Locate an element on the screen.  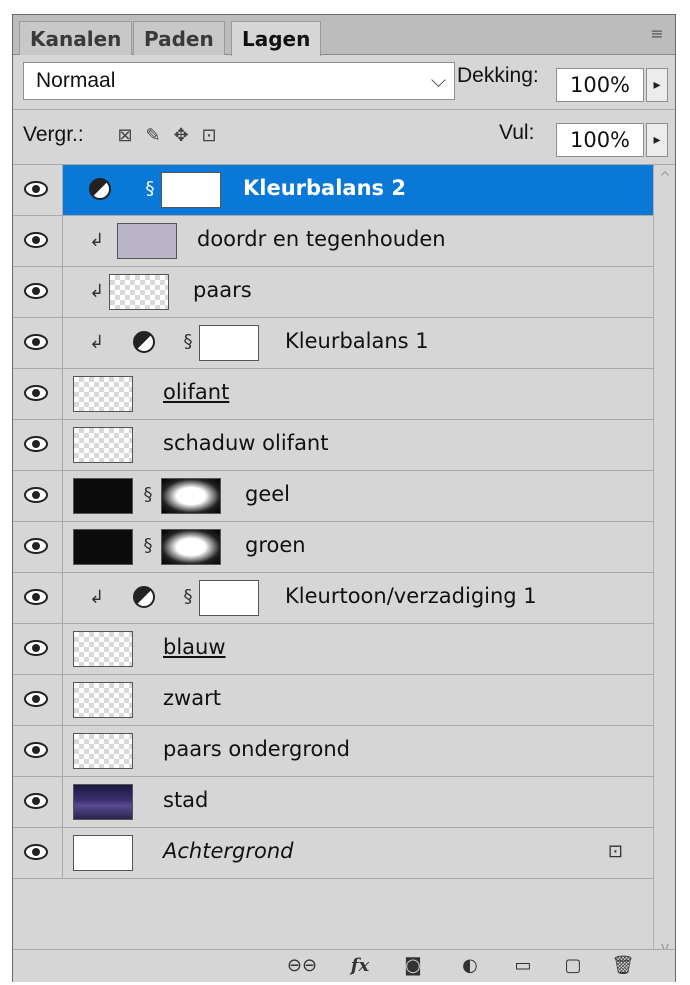
layer-content: blauw is located at coordinates (358, 649).